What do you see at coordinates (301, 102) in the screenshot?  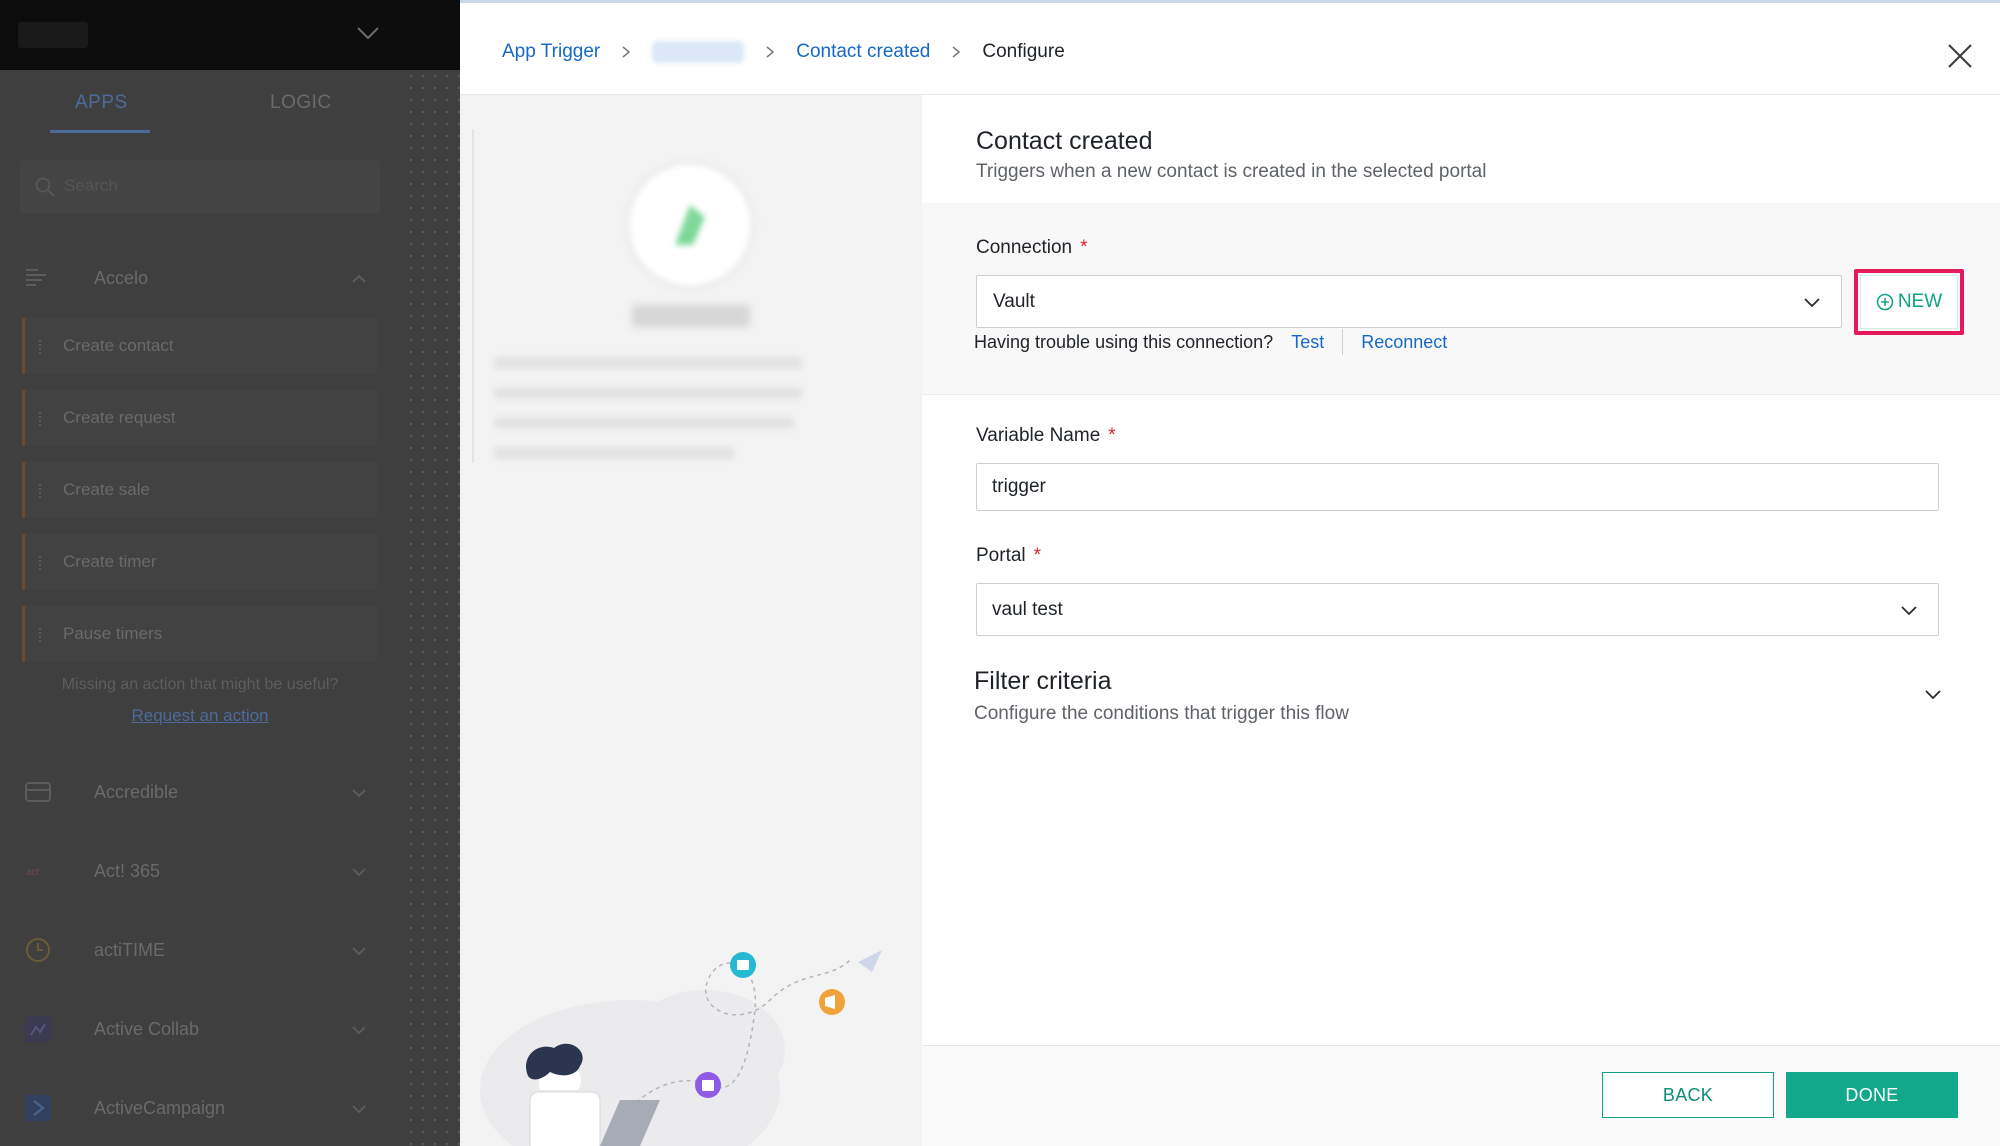 I see `tab-logic: LOGIC` at bounding box center [301, 102].